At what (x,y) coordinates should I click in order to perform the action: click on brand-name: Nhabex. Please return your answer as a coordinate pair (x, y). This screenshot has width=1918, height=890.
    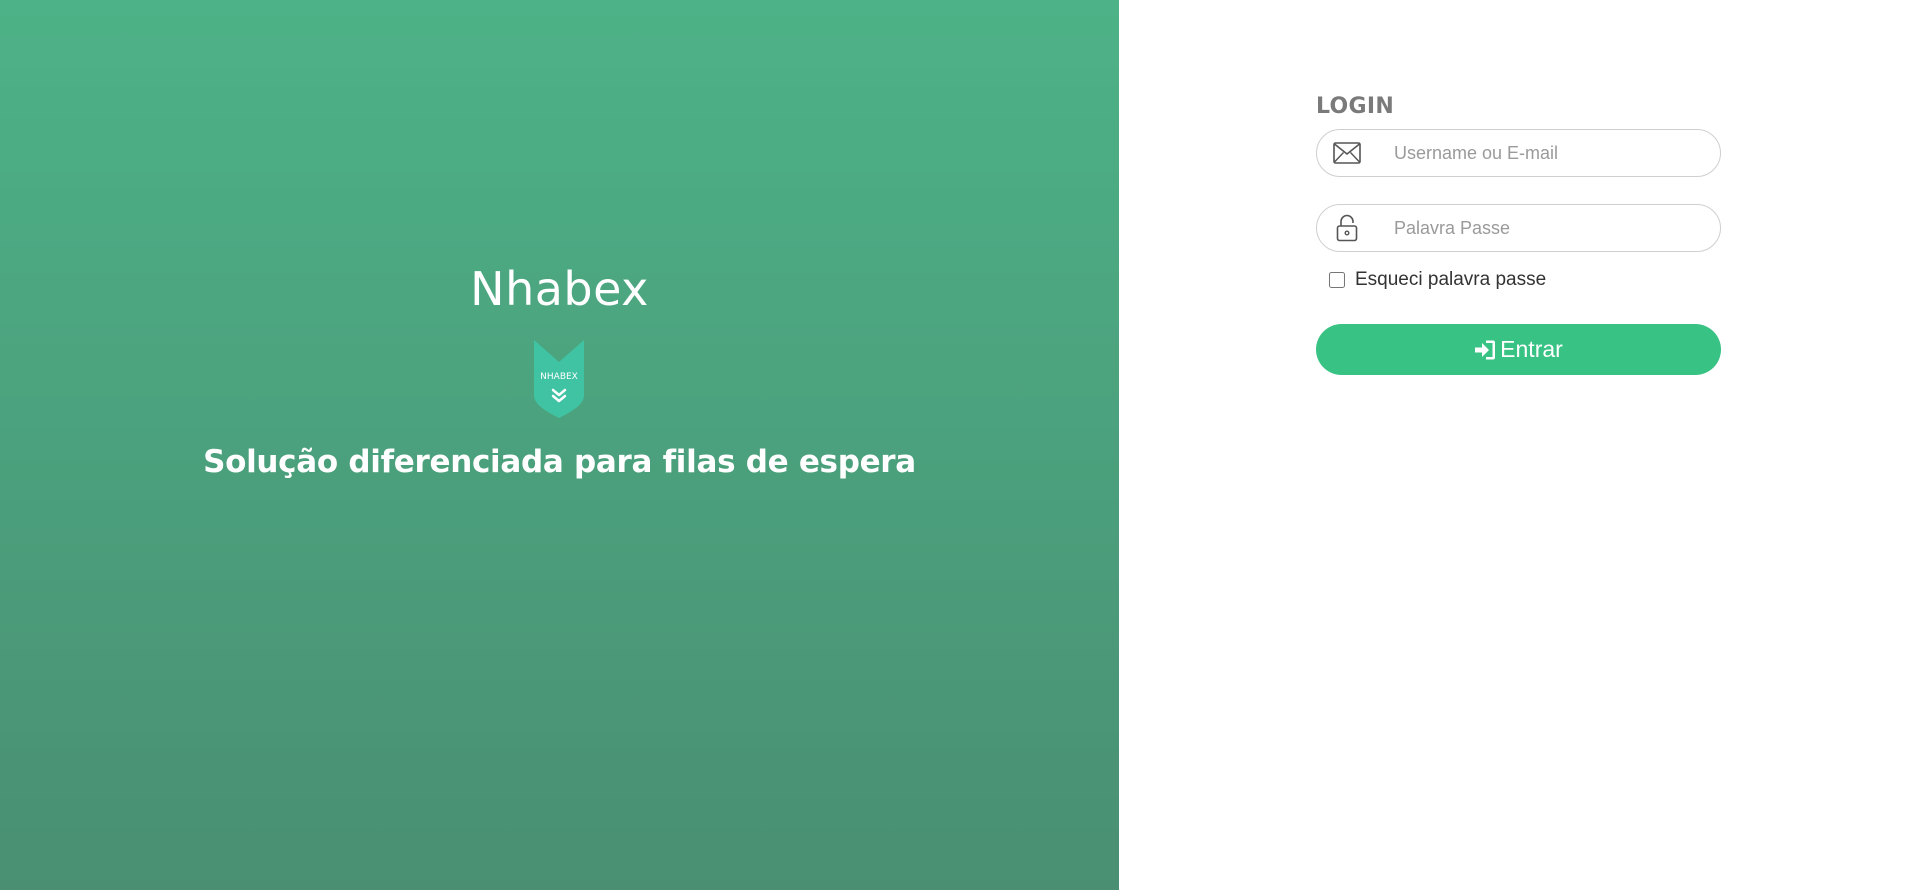
    Looking at the image, I should click on (559, 289).